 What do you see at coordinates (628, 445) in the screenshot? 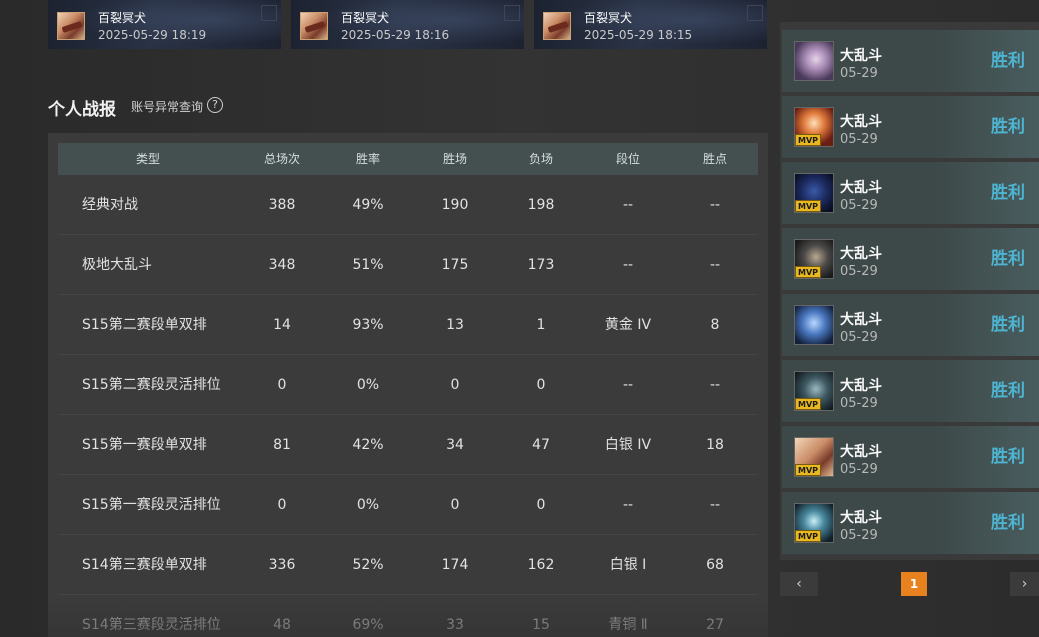
I see `cell-rank: 白银 IV` at bounding box center [628, 445].